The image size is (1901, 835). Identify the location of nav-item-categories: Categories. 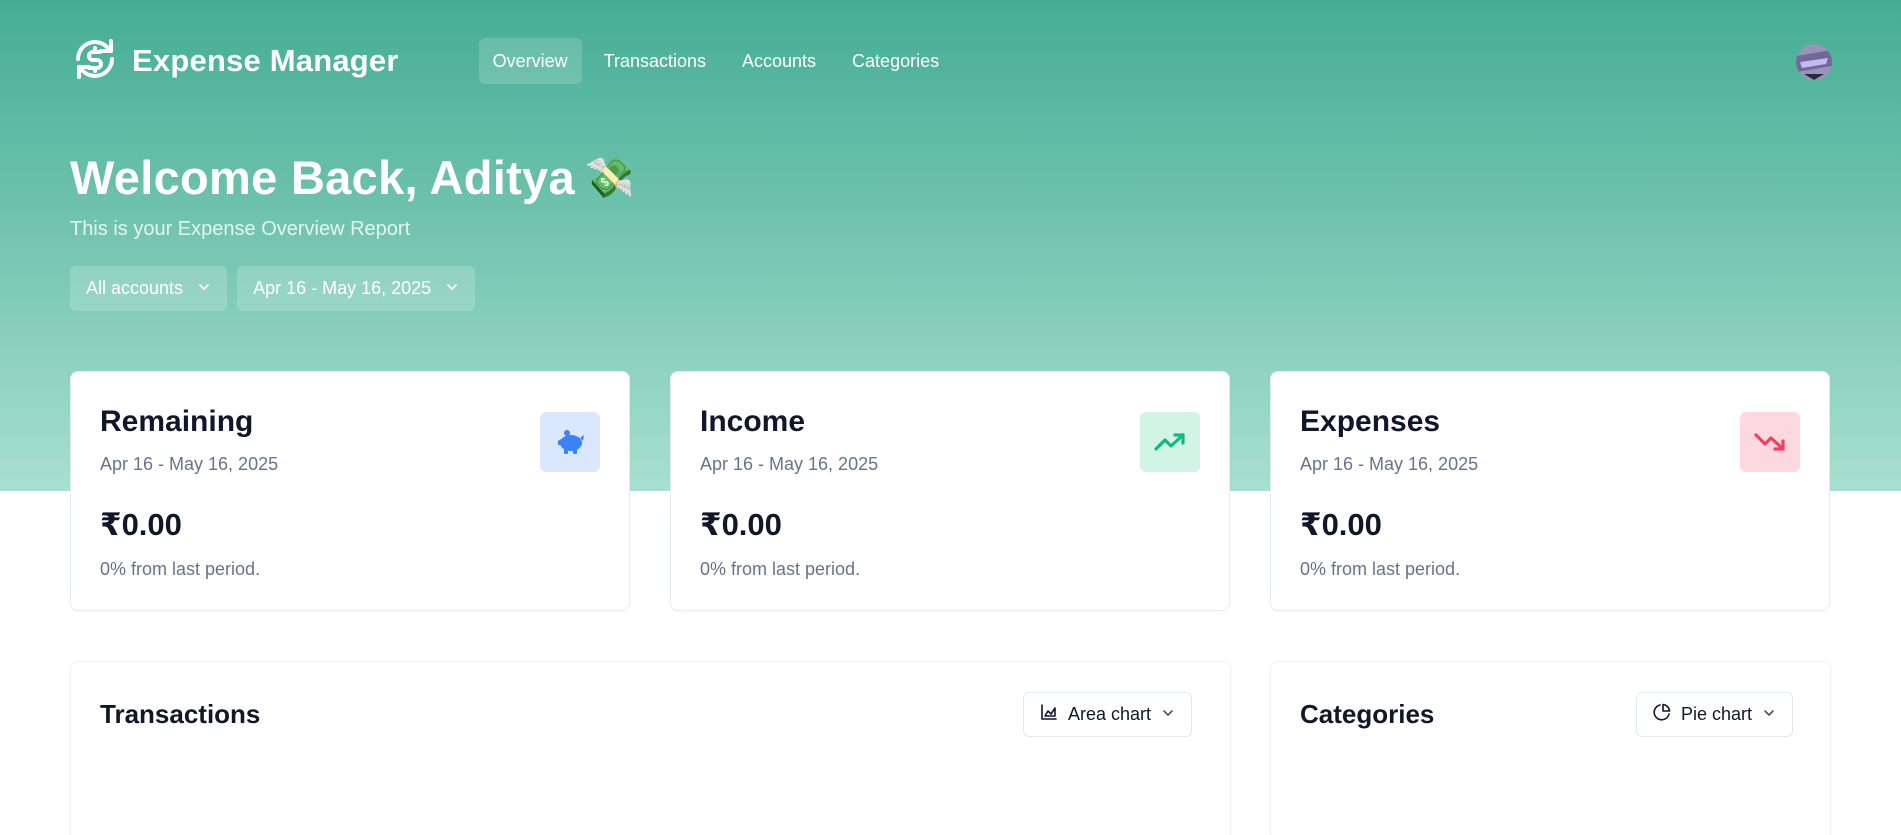
(895, 61).